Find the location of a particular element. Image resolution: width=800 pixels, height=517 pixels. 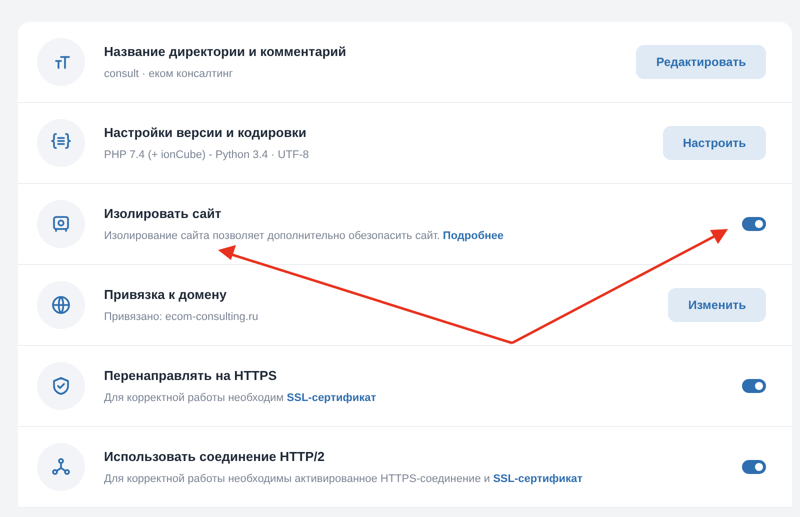

setting-title: Настройки версии и кодировки is located at coordinates (206, 133).